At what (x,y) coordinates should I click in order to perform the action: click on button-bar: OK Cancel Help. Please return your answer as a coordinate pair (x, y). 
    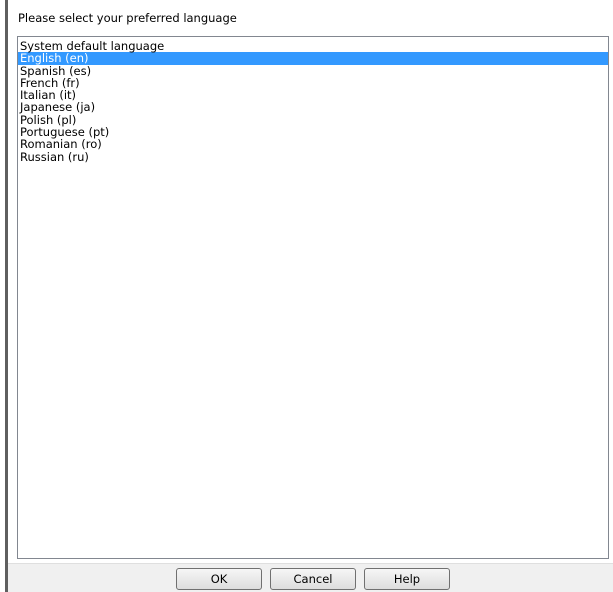
    Looking at the image, I should click on (310, 577).